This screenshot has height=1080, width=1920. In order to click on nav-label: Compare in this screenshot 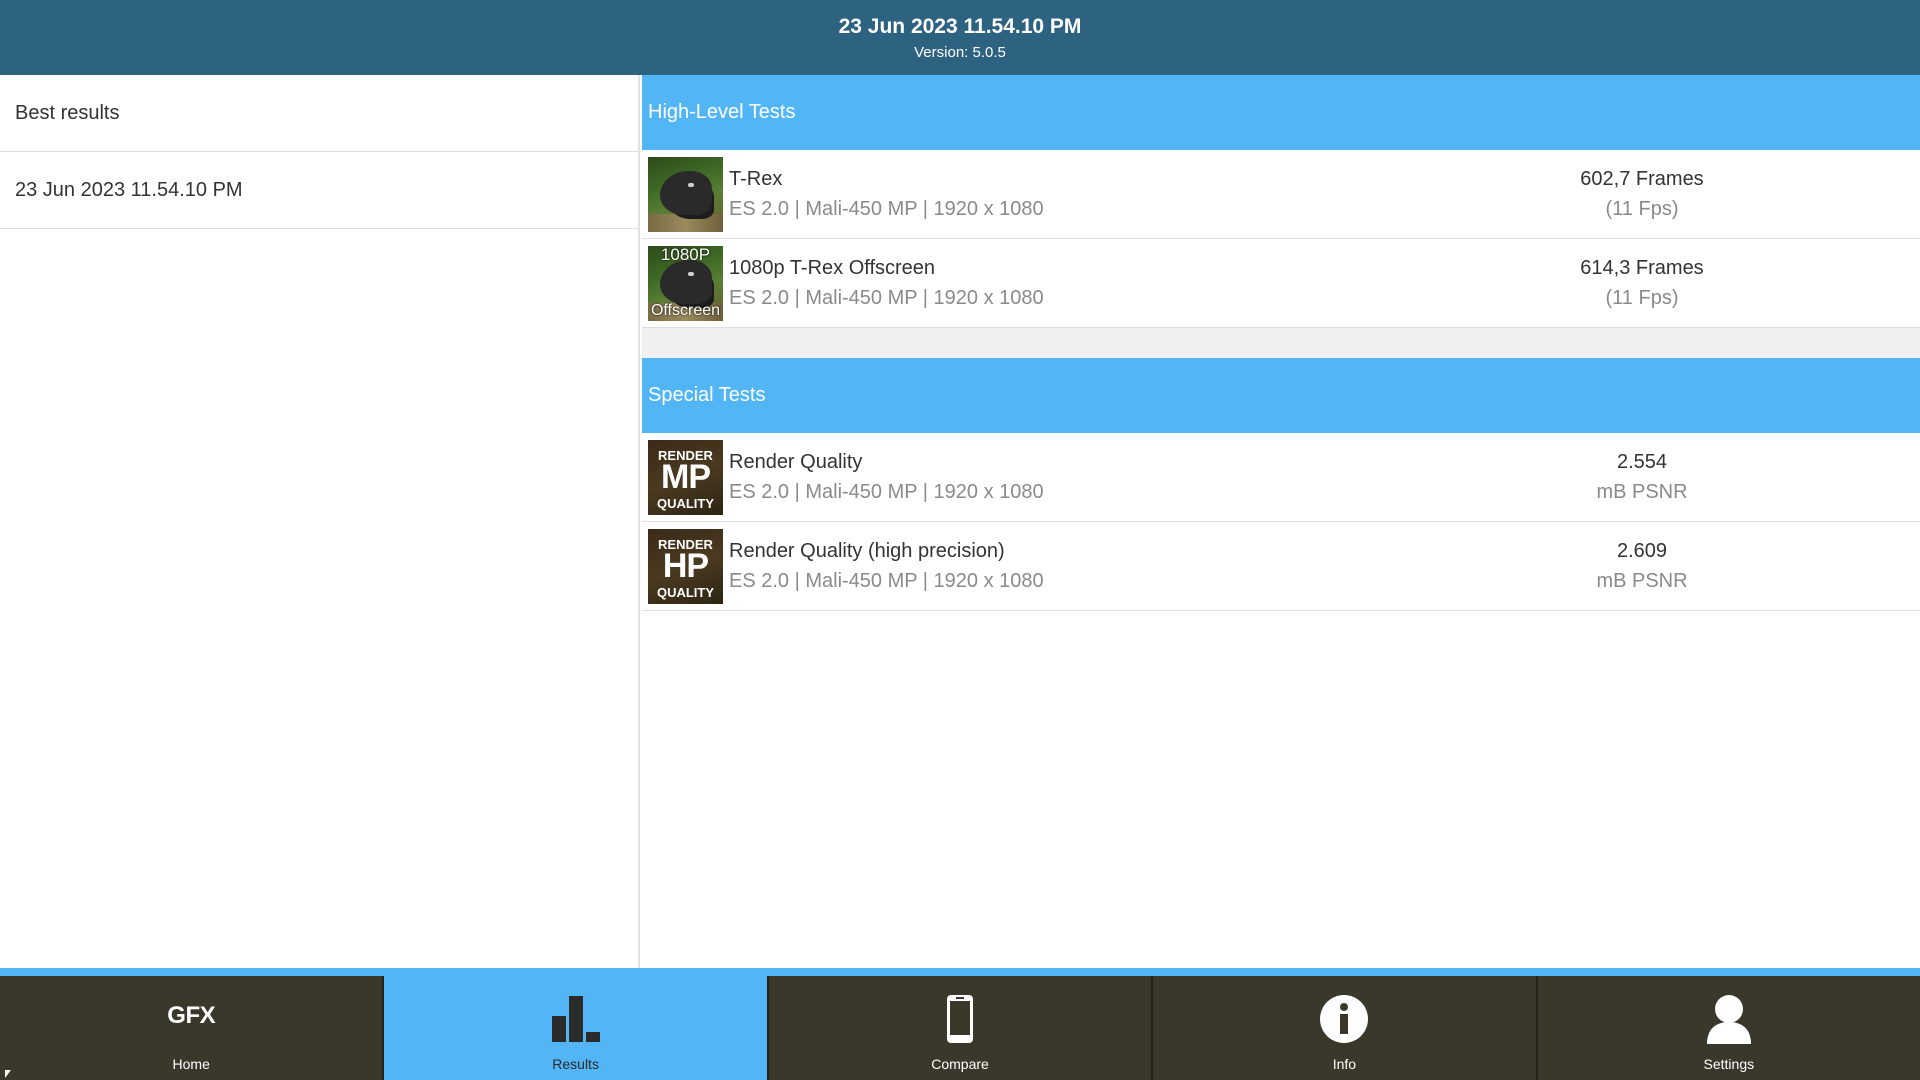, I will do `click(960, 1064)`.